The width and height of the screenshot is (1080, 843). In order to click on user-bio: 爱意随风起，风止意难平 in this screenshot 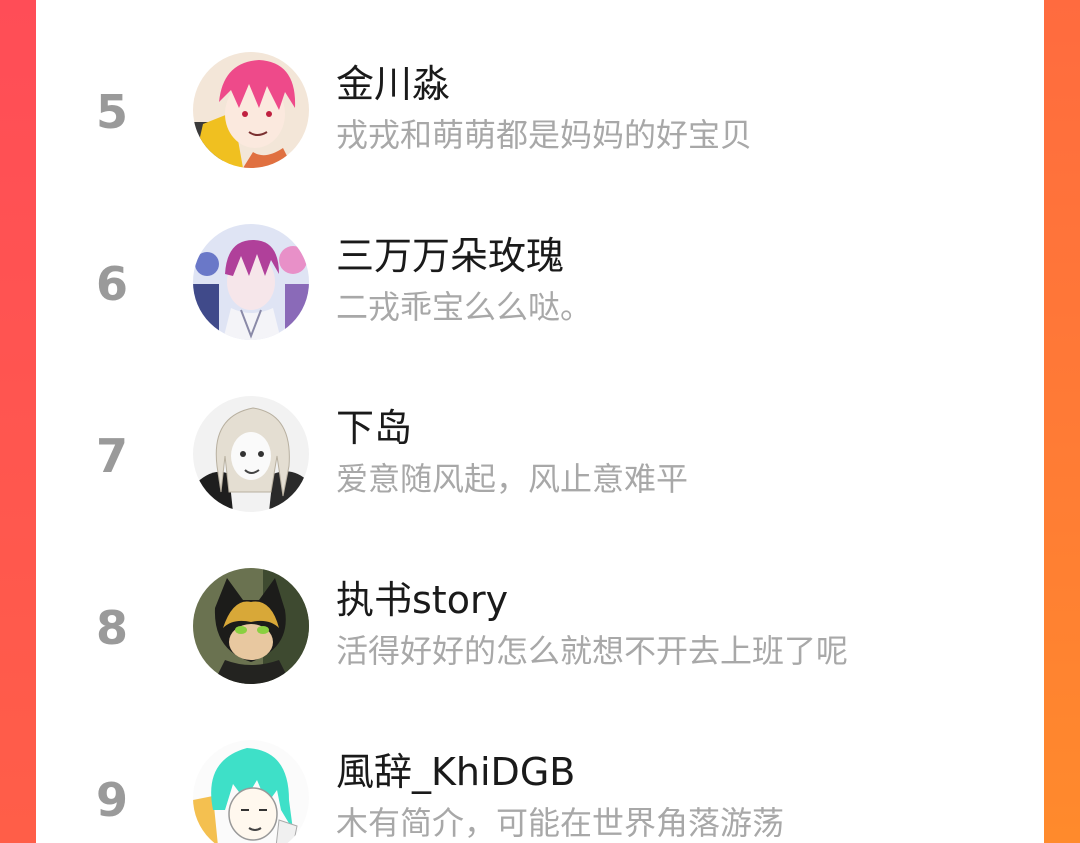, I will do `click(512, 479)`.